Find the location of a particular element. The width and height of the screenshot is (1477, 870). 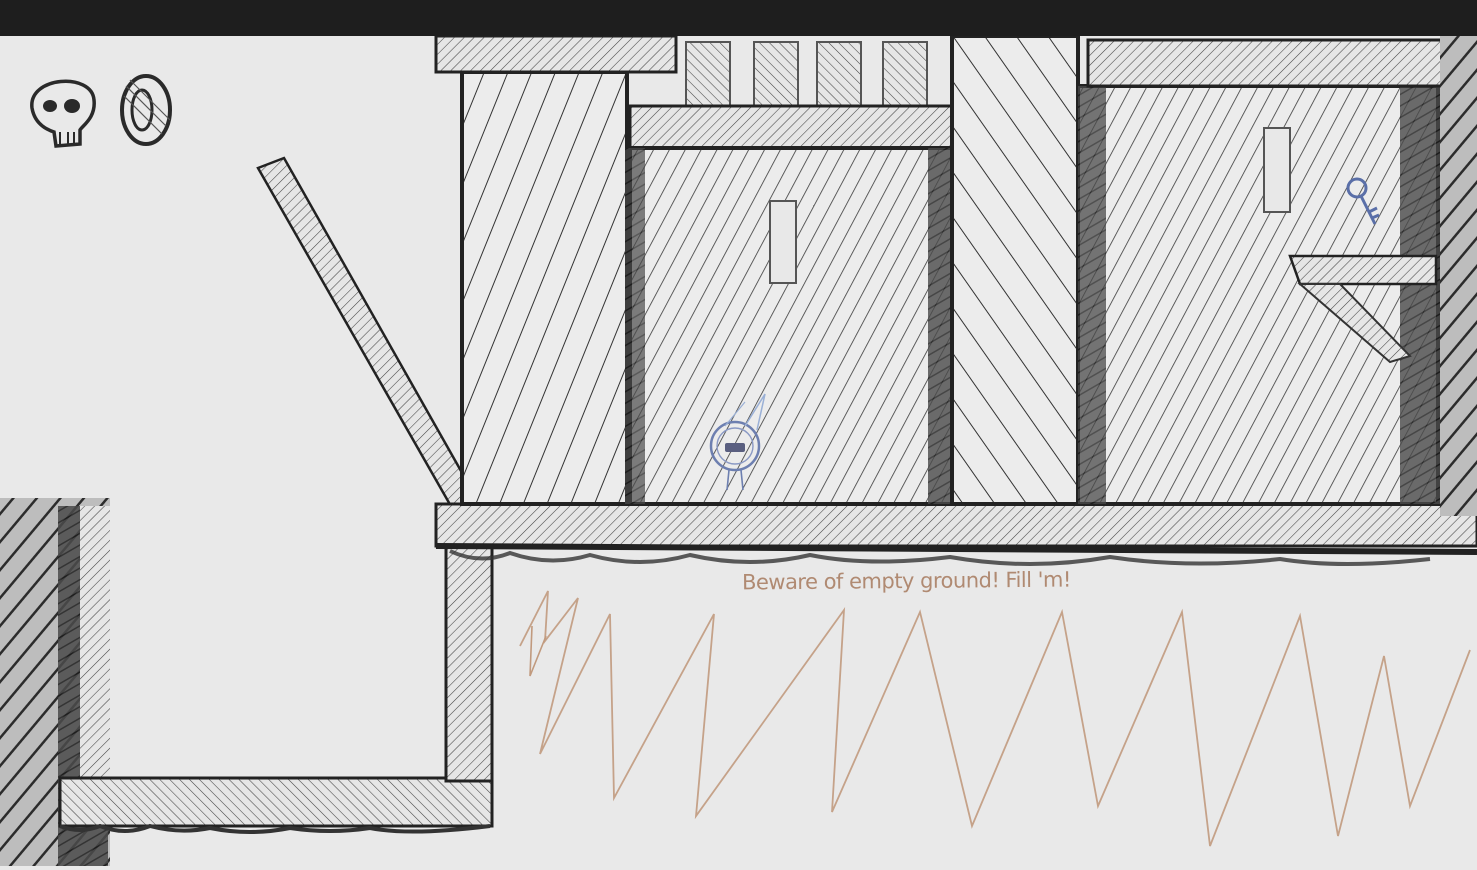

column-middle is located at coordinates (1015, 270).